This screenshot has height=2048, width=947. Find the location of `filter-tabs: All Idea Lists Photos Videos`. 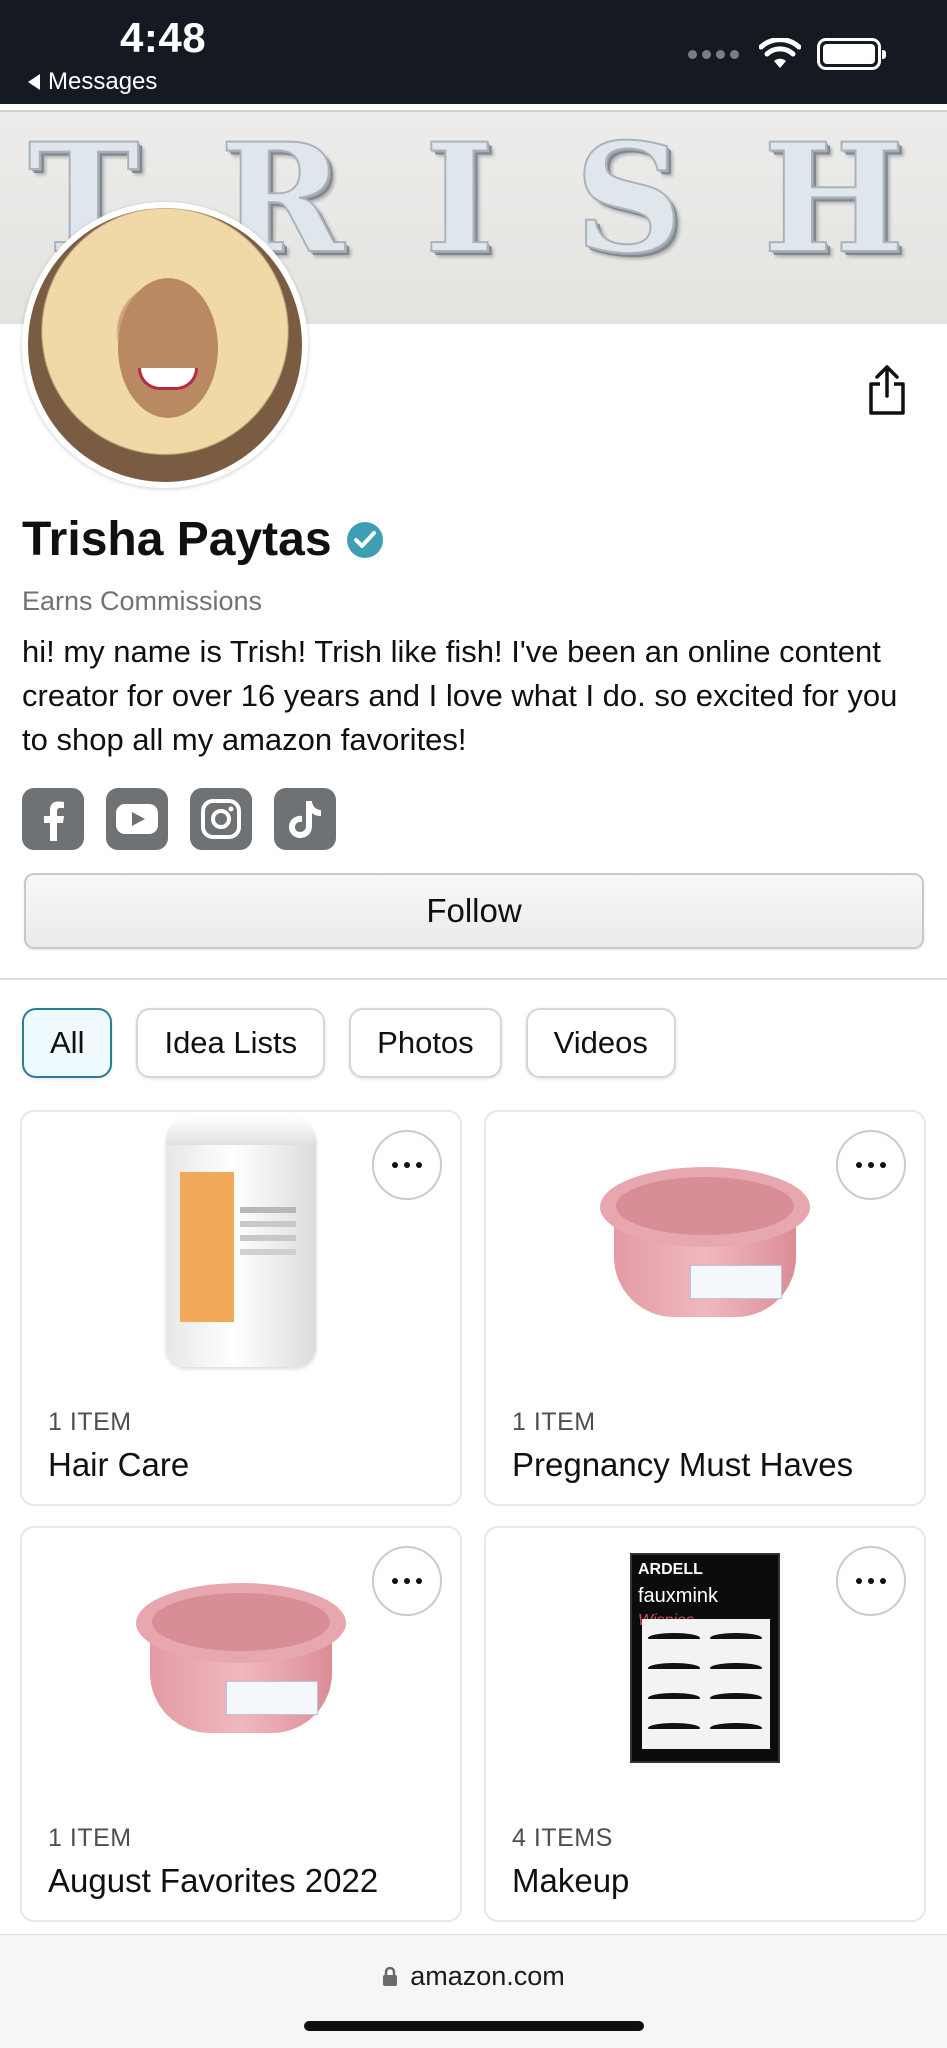

filter-tabs: All Idea Lists Photos Videos is located at coordinates (349, 1043).